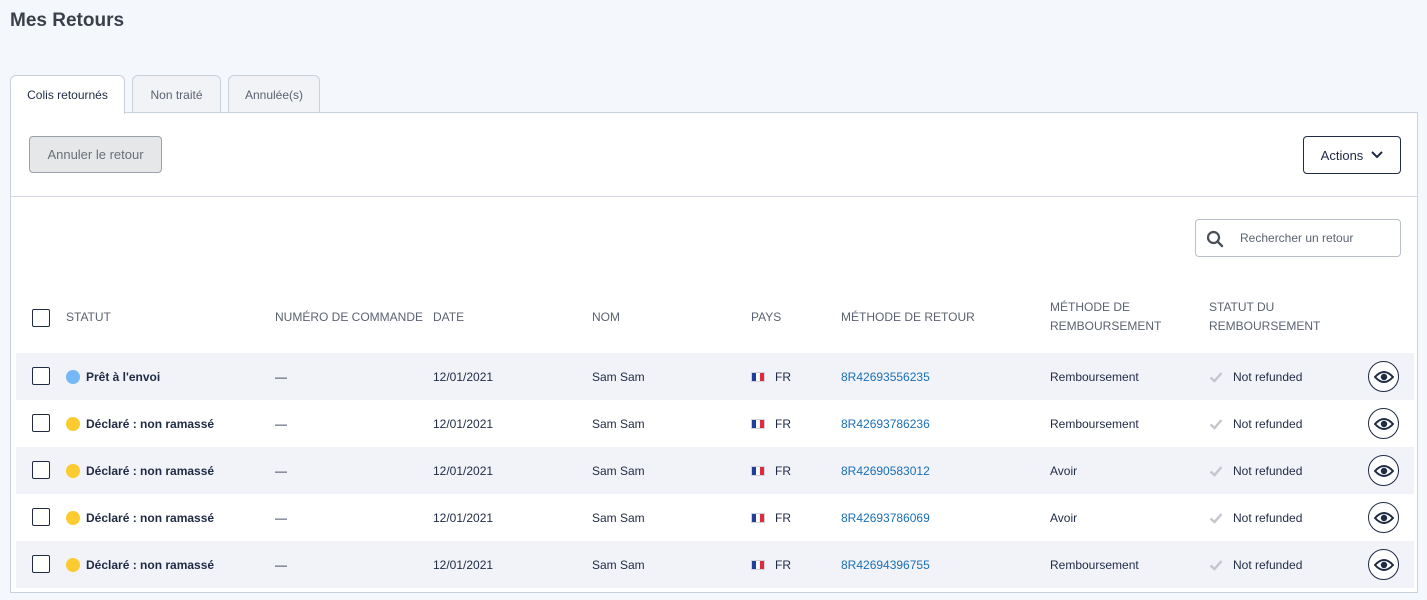 This screenshot has height=600, width=1427. I want to click on header-date: DATE, so click(449, 317).